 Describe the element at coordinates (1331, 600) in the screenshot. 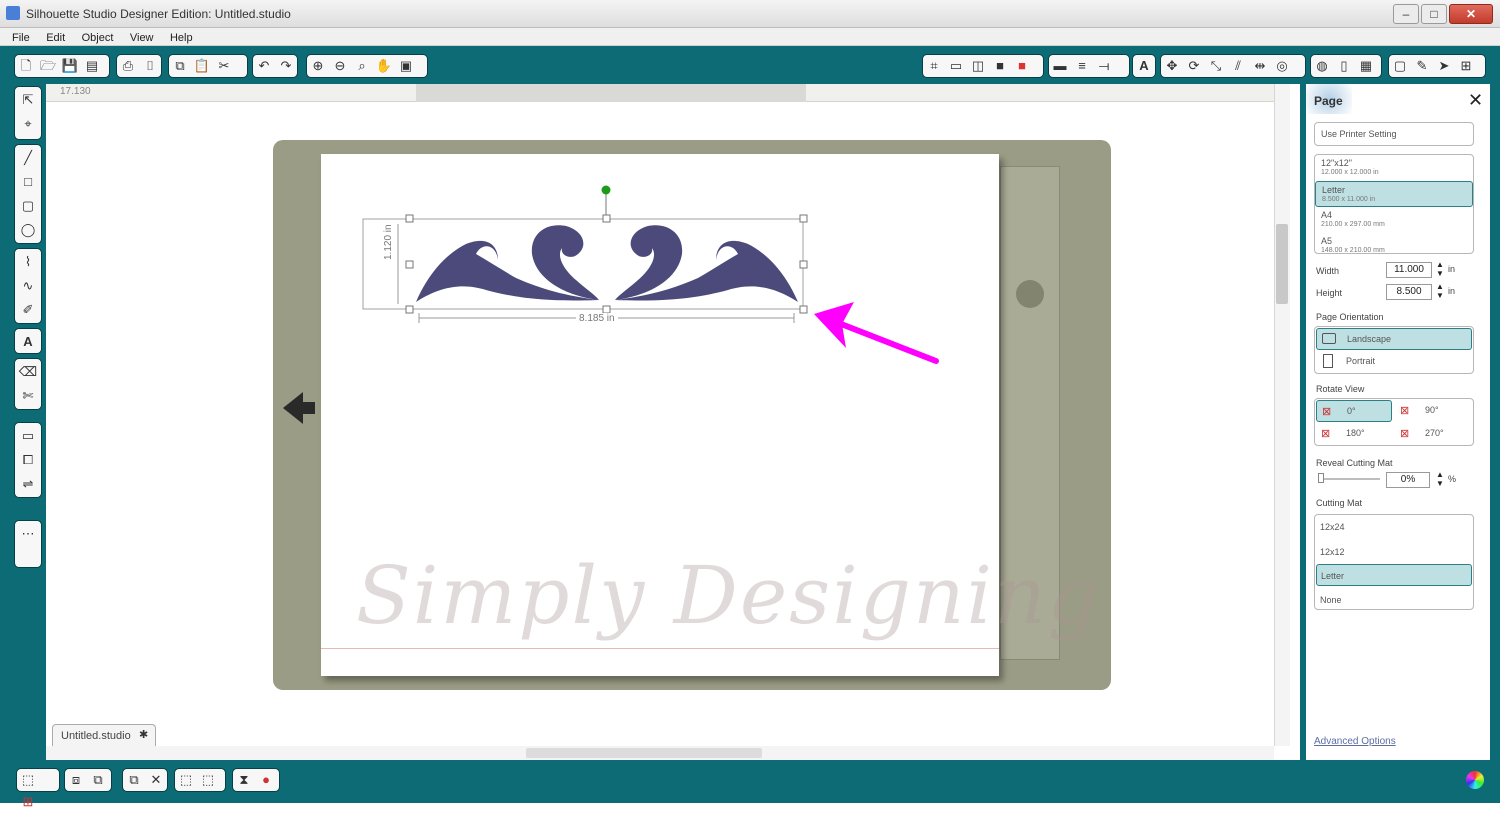

I see `cutting-mat-item: None` at that location.